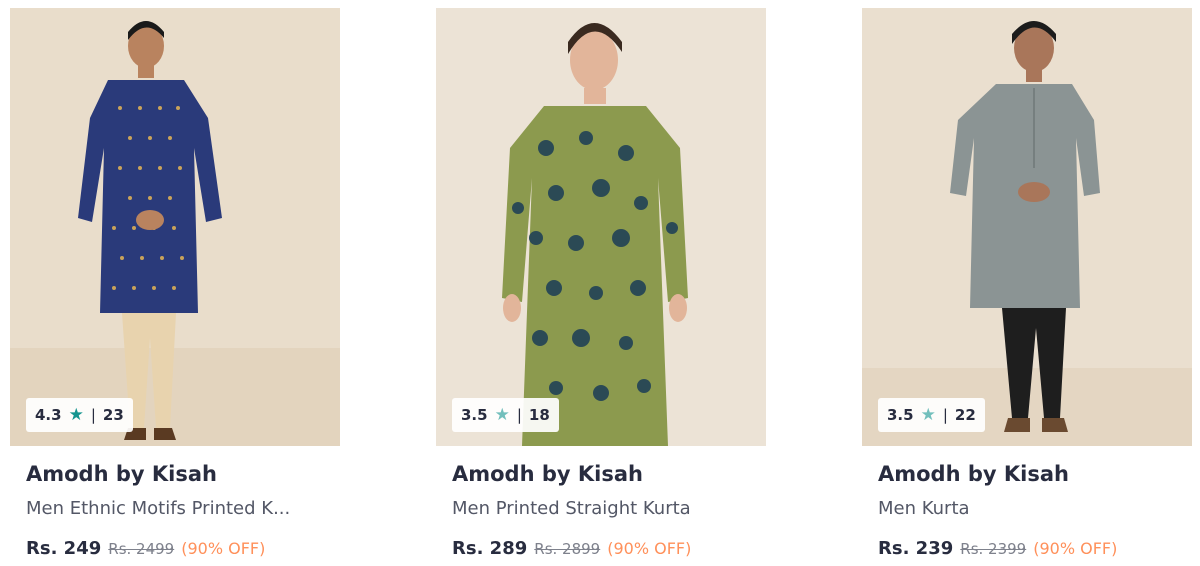 The image size is (1200, 566). Describe the element at coordinates (64, 548) in the screenshot. I see `product-price: Rs. 249` at that location.